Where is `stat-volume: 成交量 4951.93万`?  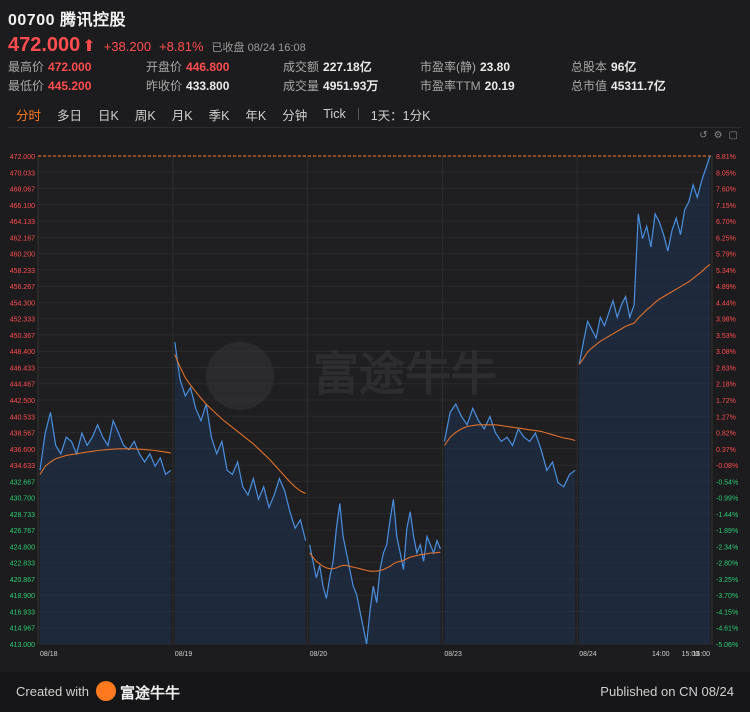
stat-volume: 成交量 4951.93万 is located at coordinates (331, 86).